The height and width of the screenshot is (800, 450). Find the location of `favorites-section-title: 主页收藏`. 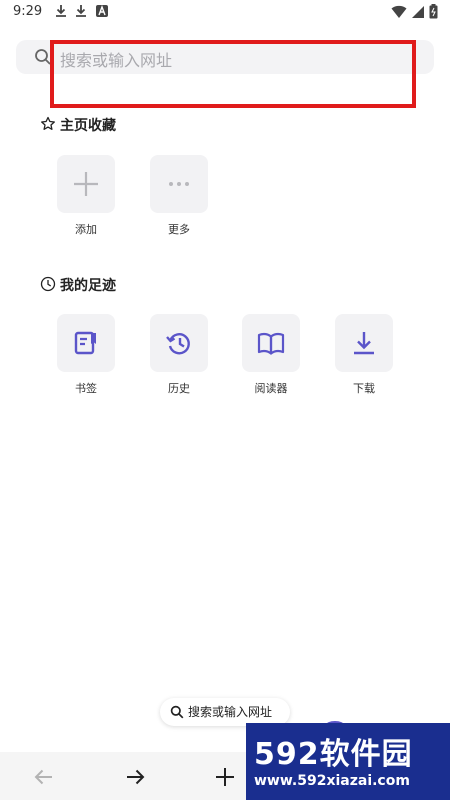

favorites-section-title: 主页收藏 is located at coordinates (88, 126).